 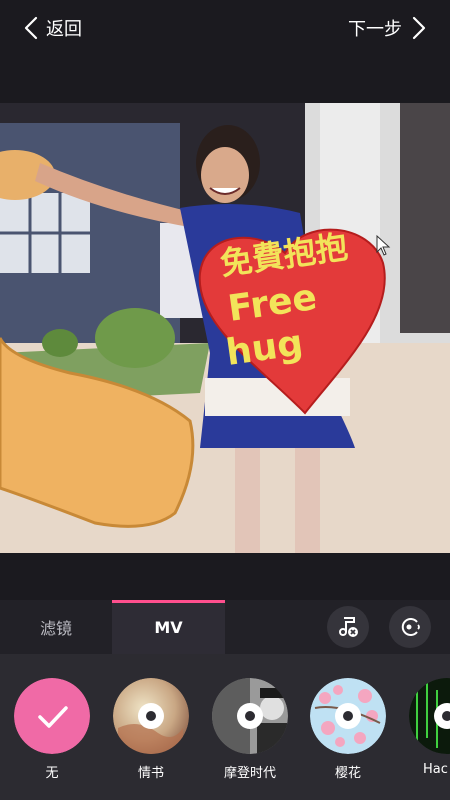 What do you see at coordinates (348, 716) in the screenshot?
I see `disc-sakura` at bounding box center [348, 716].